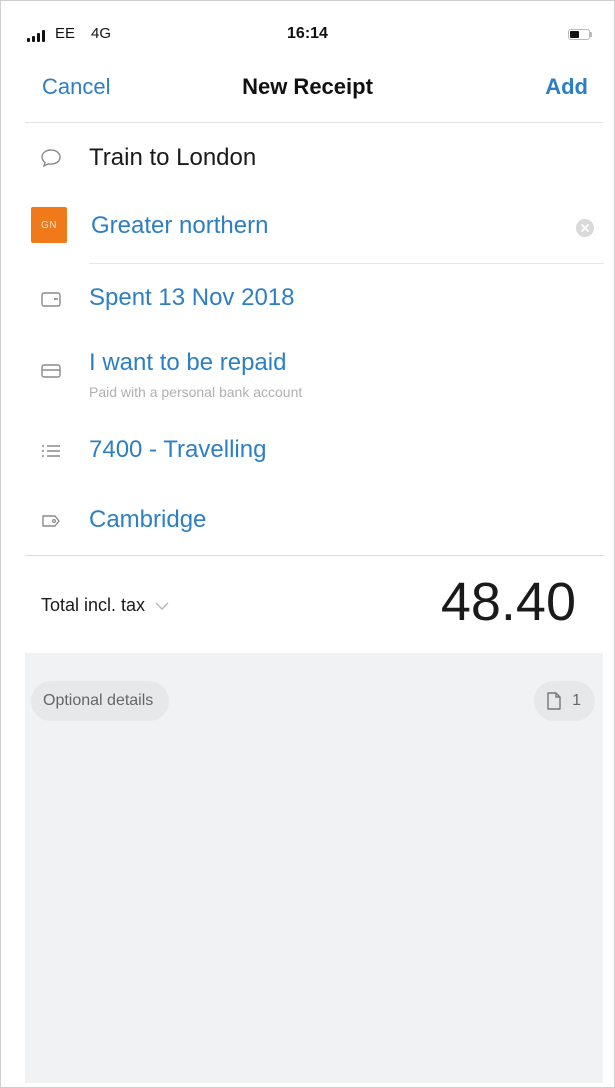 The width and height of the screenshot is (615, 1088). Describe the element at coordinates (307, 451) in the screenshot. I see `category-row: 7400 - Travelling` at that location.